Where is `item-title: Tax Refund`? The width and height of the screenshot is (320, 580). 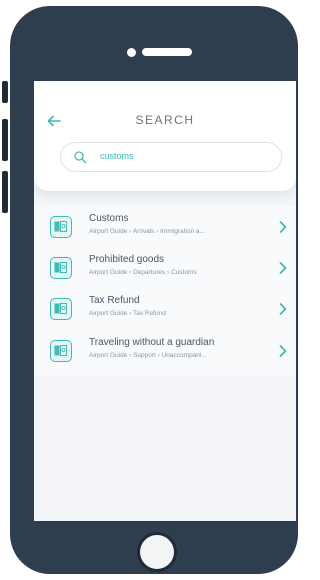
item-title: Tax Refund is located at coordinates (114, 300).